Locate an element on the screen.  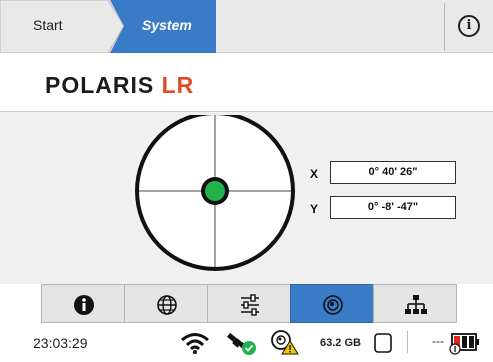
x-label: X is located at coordinates (314, 174).